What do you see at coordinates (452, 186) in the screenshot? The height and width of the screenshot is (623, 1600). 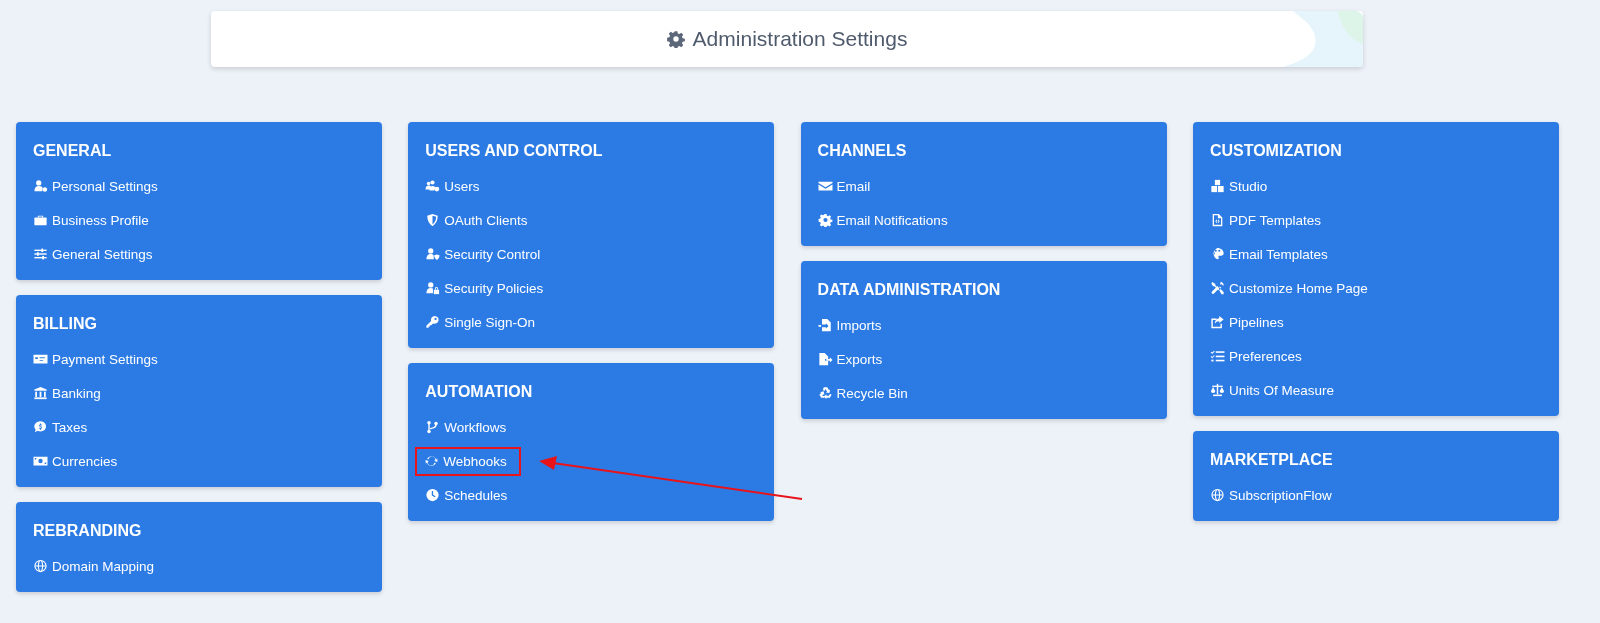 I see `settings-link: Users` at bounding box center [452, 186].